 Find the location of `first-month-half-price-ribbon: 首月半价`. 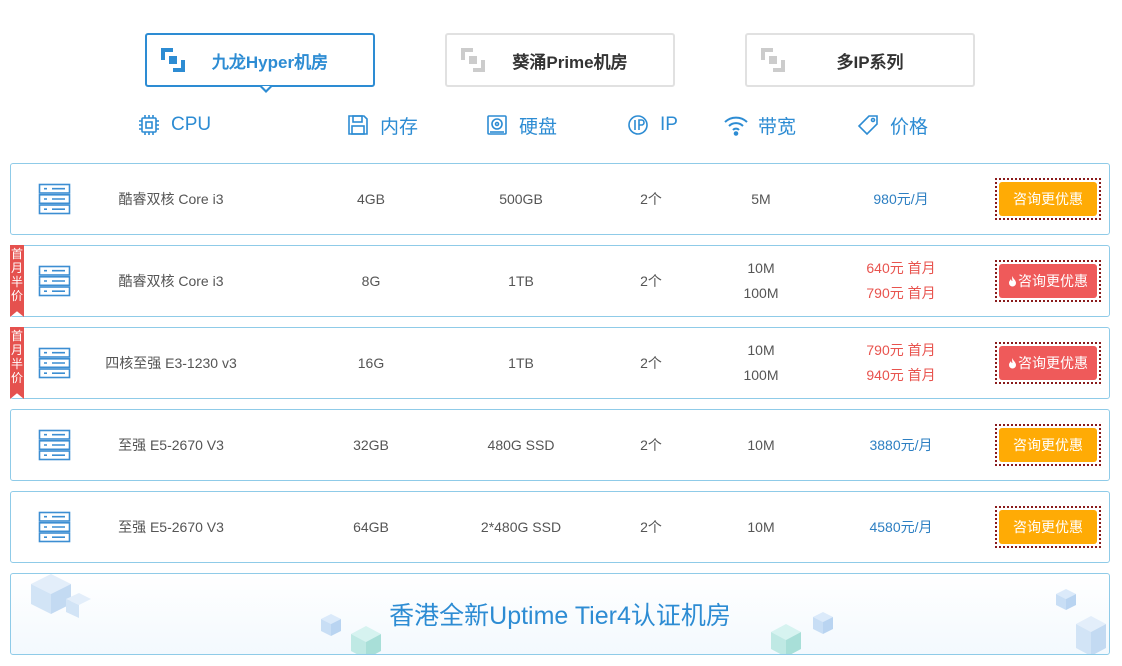

first-month-half-price-ribbon: 首月半价 is located at coordinates (17, 281).